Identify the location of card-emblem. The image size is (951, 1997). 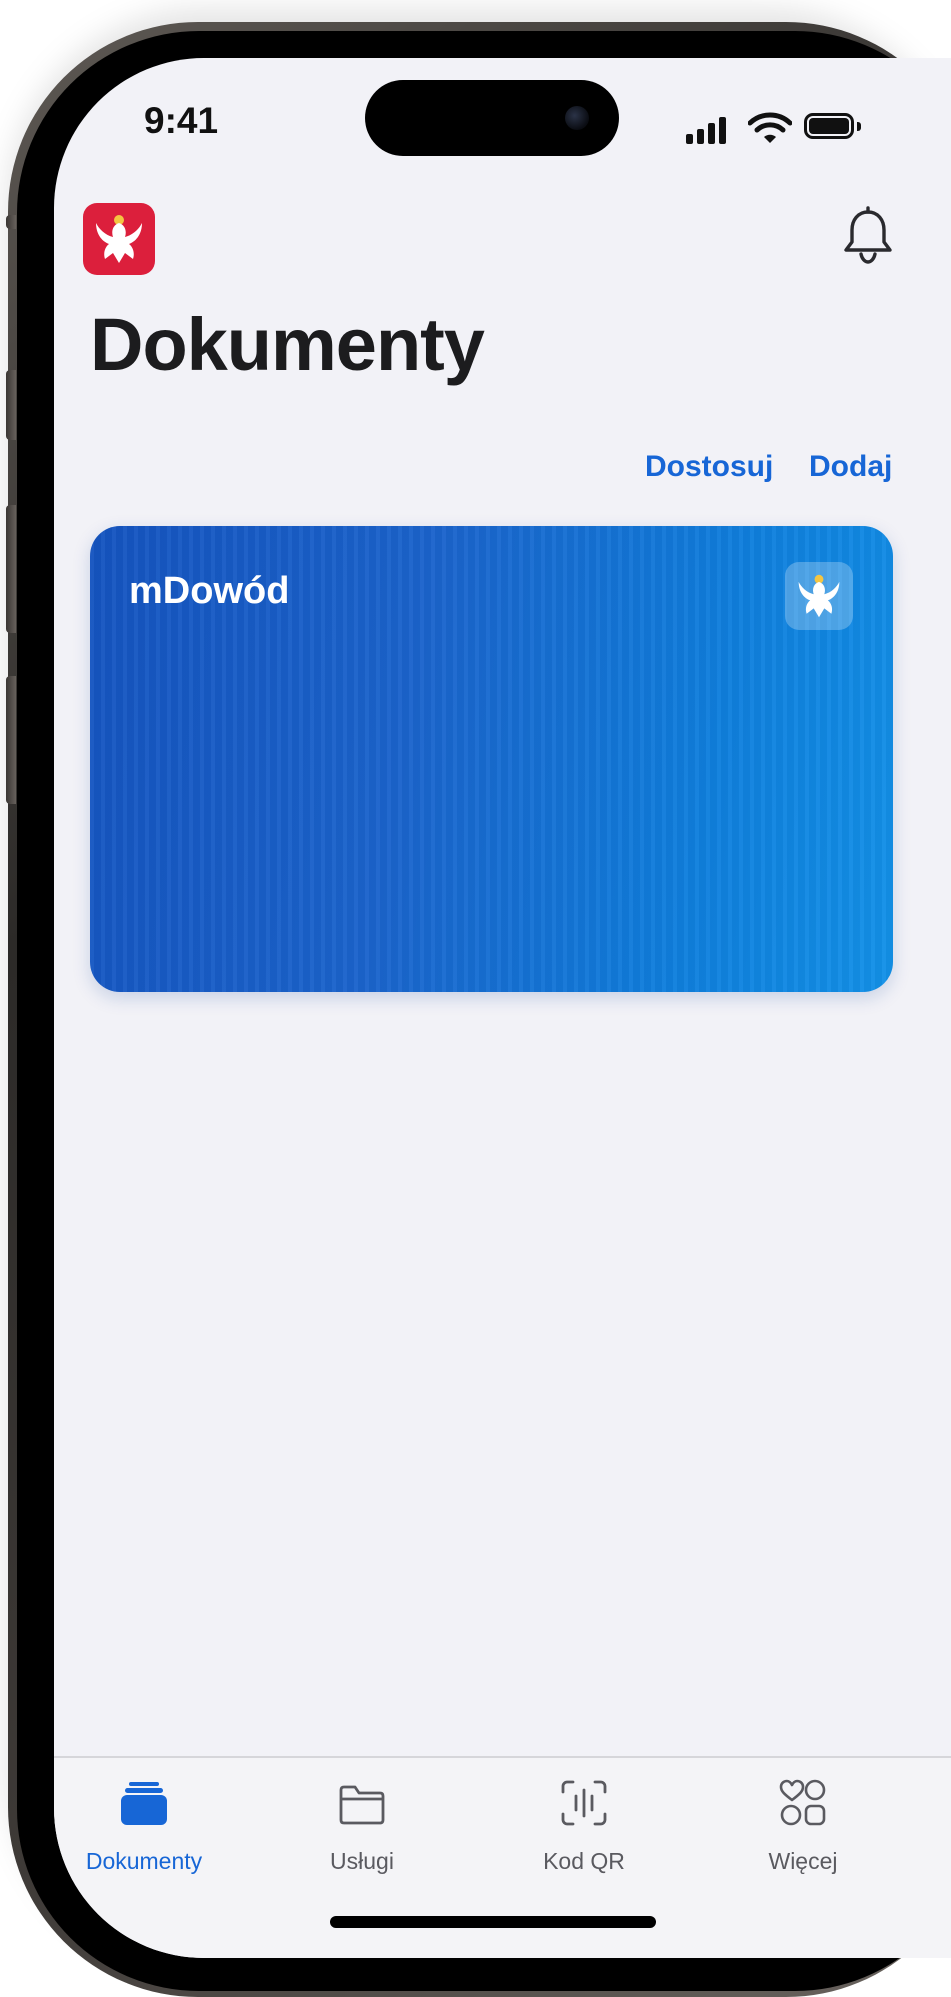
(819, 596).